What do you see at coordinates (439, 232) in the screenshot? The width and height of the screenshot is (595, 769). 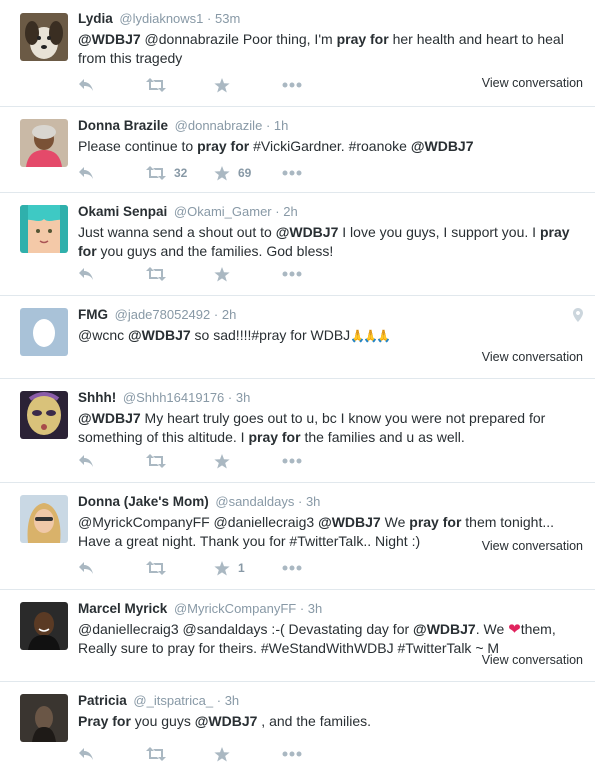 I see `tweet-text-segment: I love you guys, I support you. I` at bounding box center [439, 232].